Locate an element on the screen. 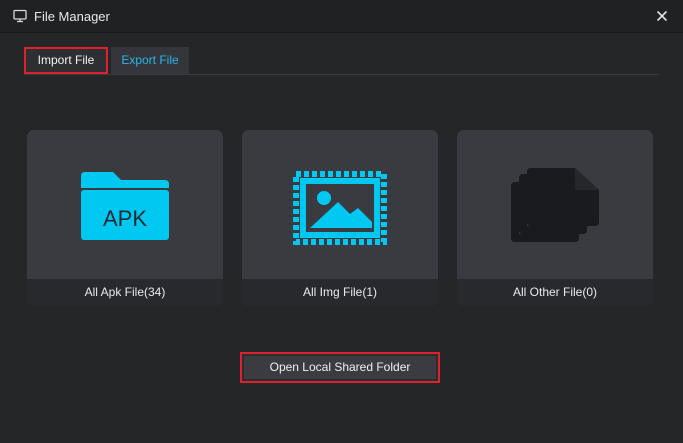  open-folder-label: Open Local Shared Folder is located at coordinates (340, 367).